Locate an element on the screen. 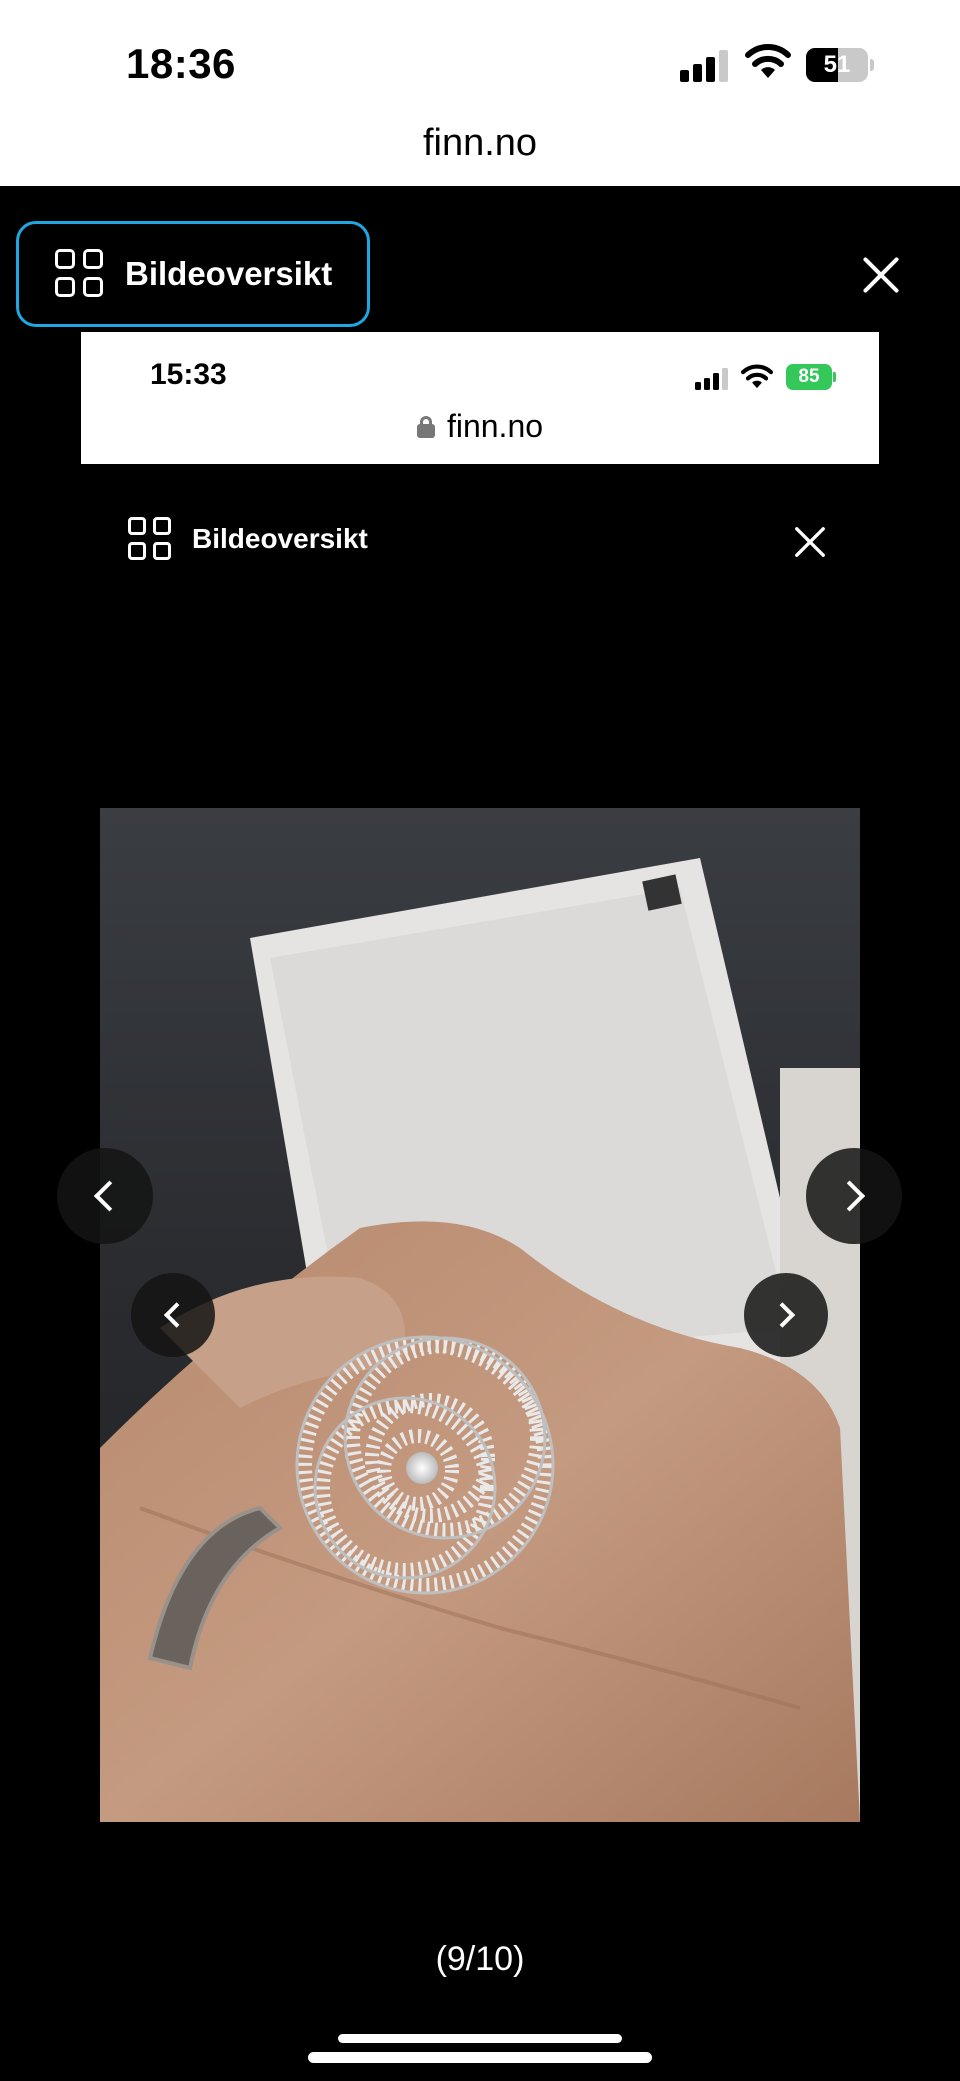 The height and width of the screenshot is (2081, 960). inner-address-bar: finn.no is located at coordinates (480, 426).